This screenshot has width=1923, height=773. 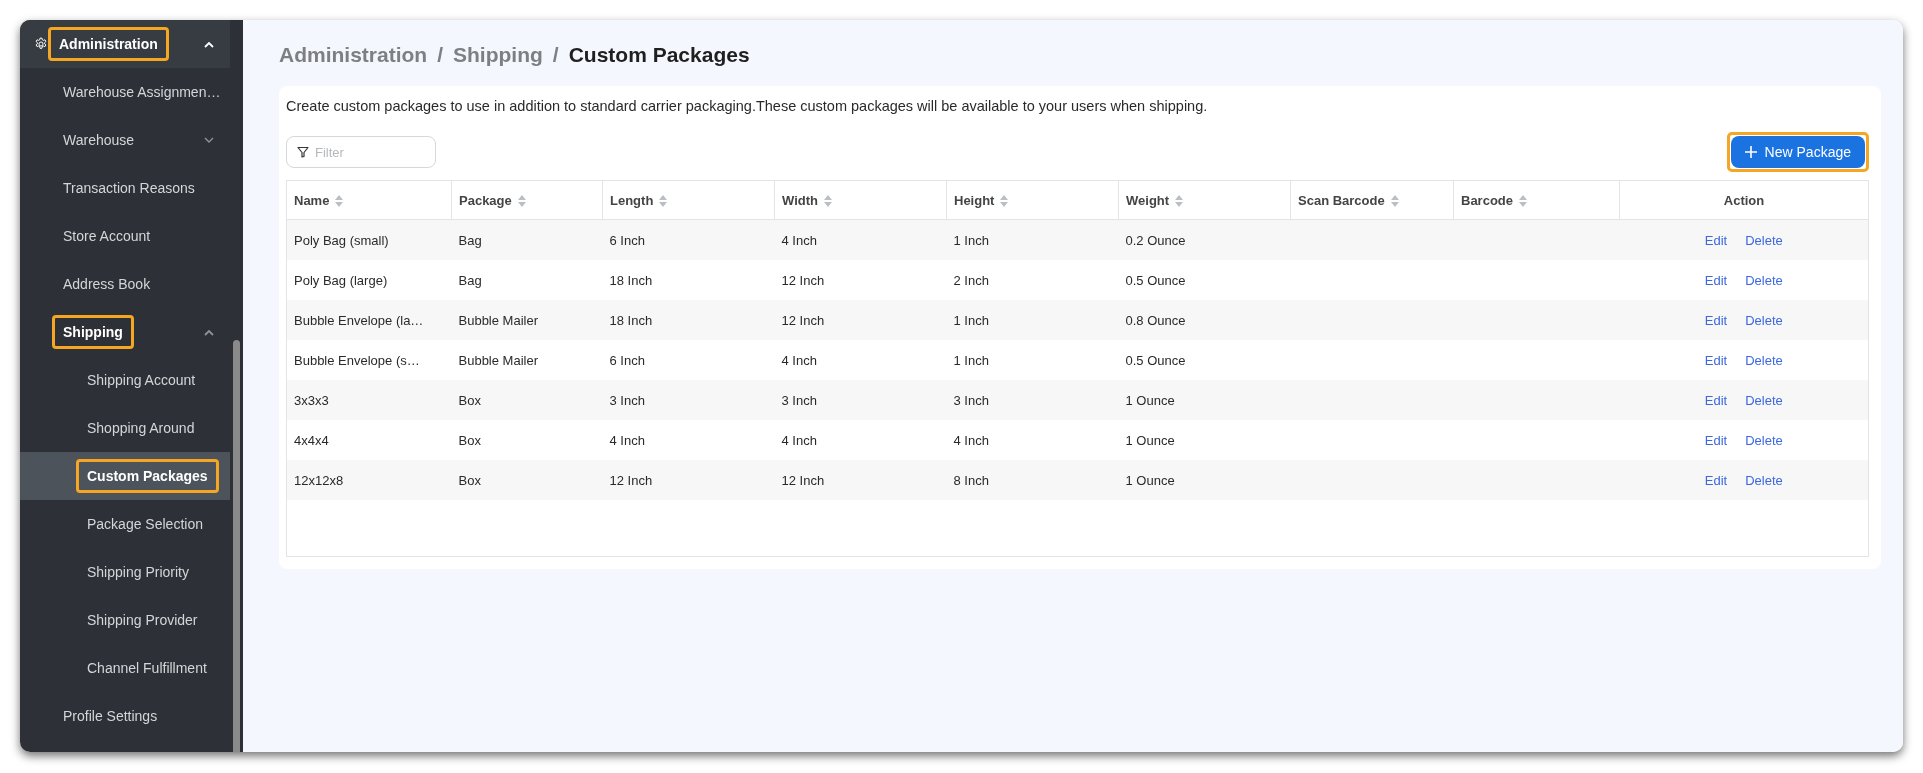 What do you see at coordinates (93, 332) in the screenshot?
I see `sidebar-item: Shipping` at bounding box center [93, 332].